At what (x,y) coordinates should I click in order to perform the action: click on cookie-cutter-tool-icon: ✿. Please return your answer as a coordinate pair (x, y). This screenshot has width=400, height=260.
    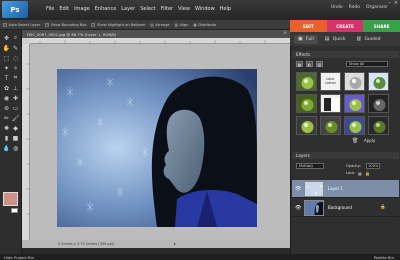
    Looking at the image, I should click on (6, 88).